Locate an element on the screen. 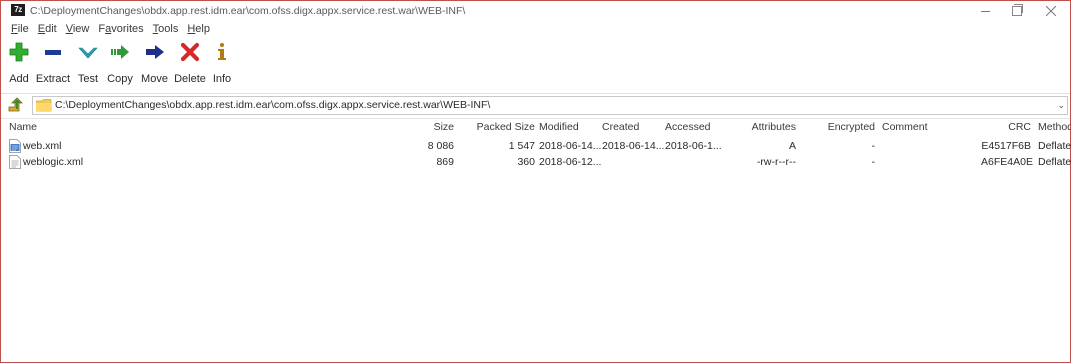 Image resolution: width=1071 pixels, height=363 pixels. test-label: Test is located at coordinates (88, 79).